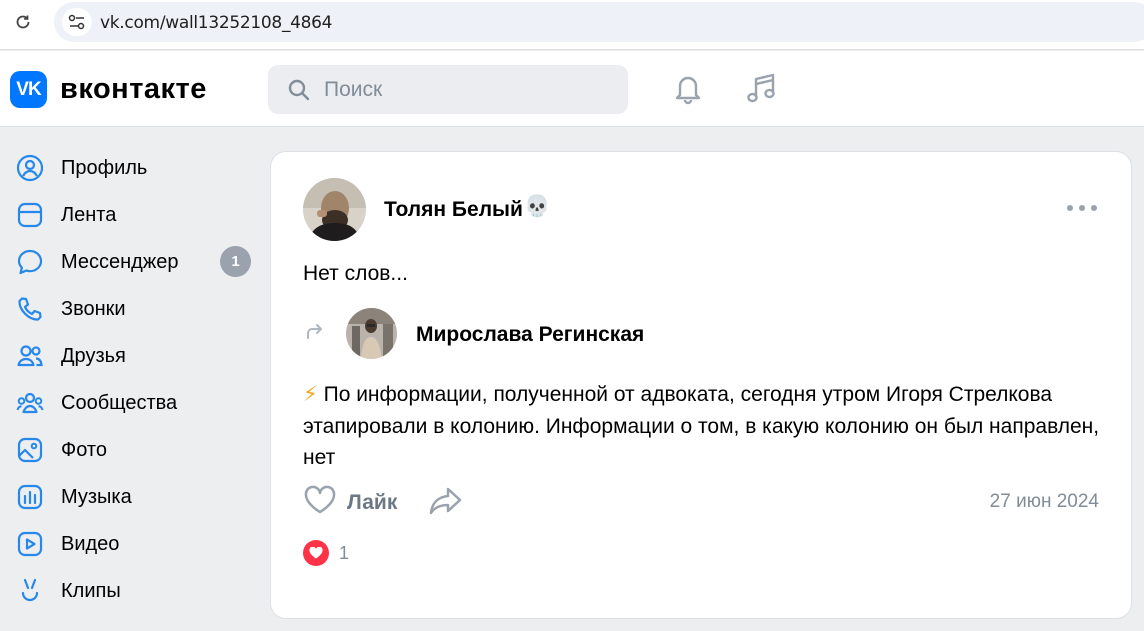 The height and width of the screenshot is (631, 1144). What do you see at coordinates (130, 308) in the screenshot?
I see `sidebar-item-calls: Звонки` at bounding box center [130, 308].